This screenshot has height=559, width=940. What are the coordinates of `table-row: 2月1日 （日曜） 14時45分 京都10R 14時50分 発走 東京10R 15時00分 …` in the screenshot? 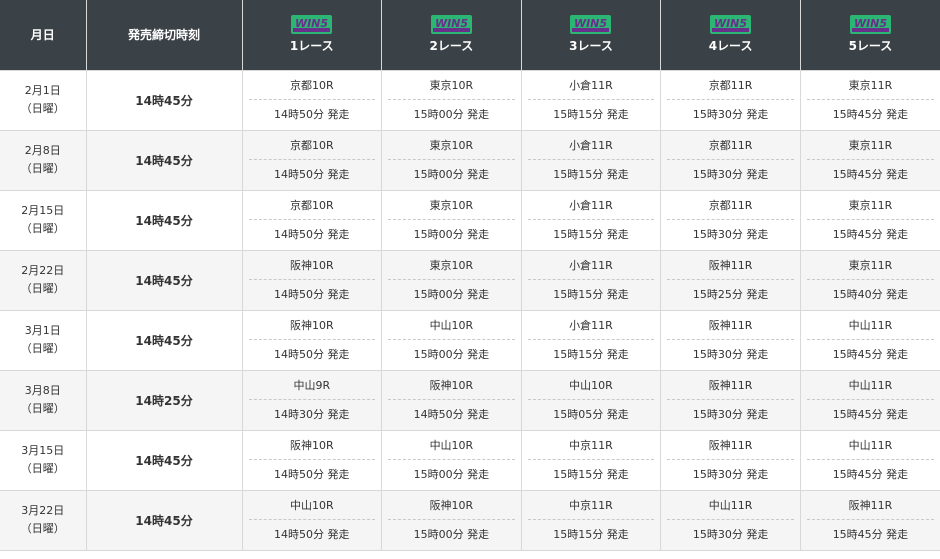 It's located at (470, 100).